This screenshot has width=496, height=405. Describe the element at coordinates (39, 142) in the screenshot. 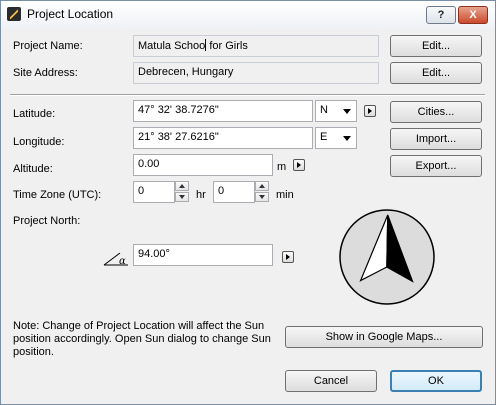

I see `longitude-label: Longitude:` at that location.